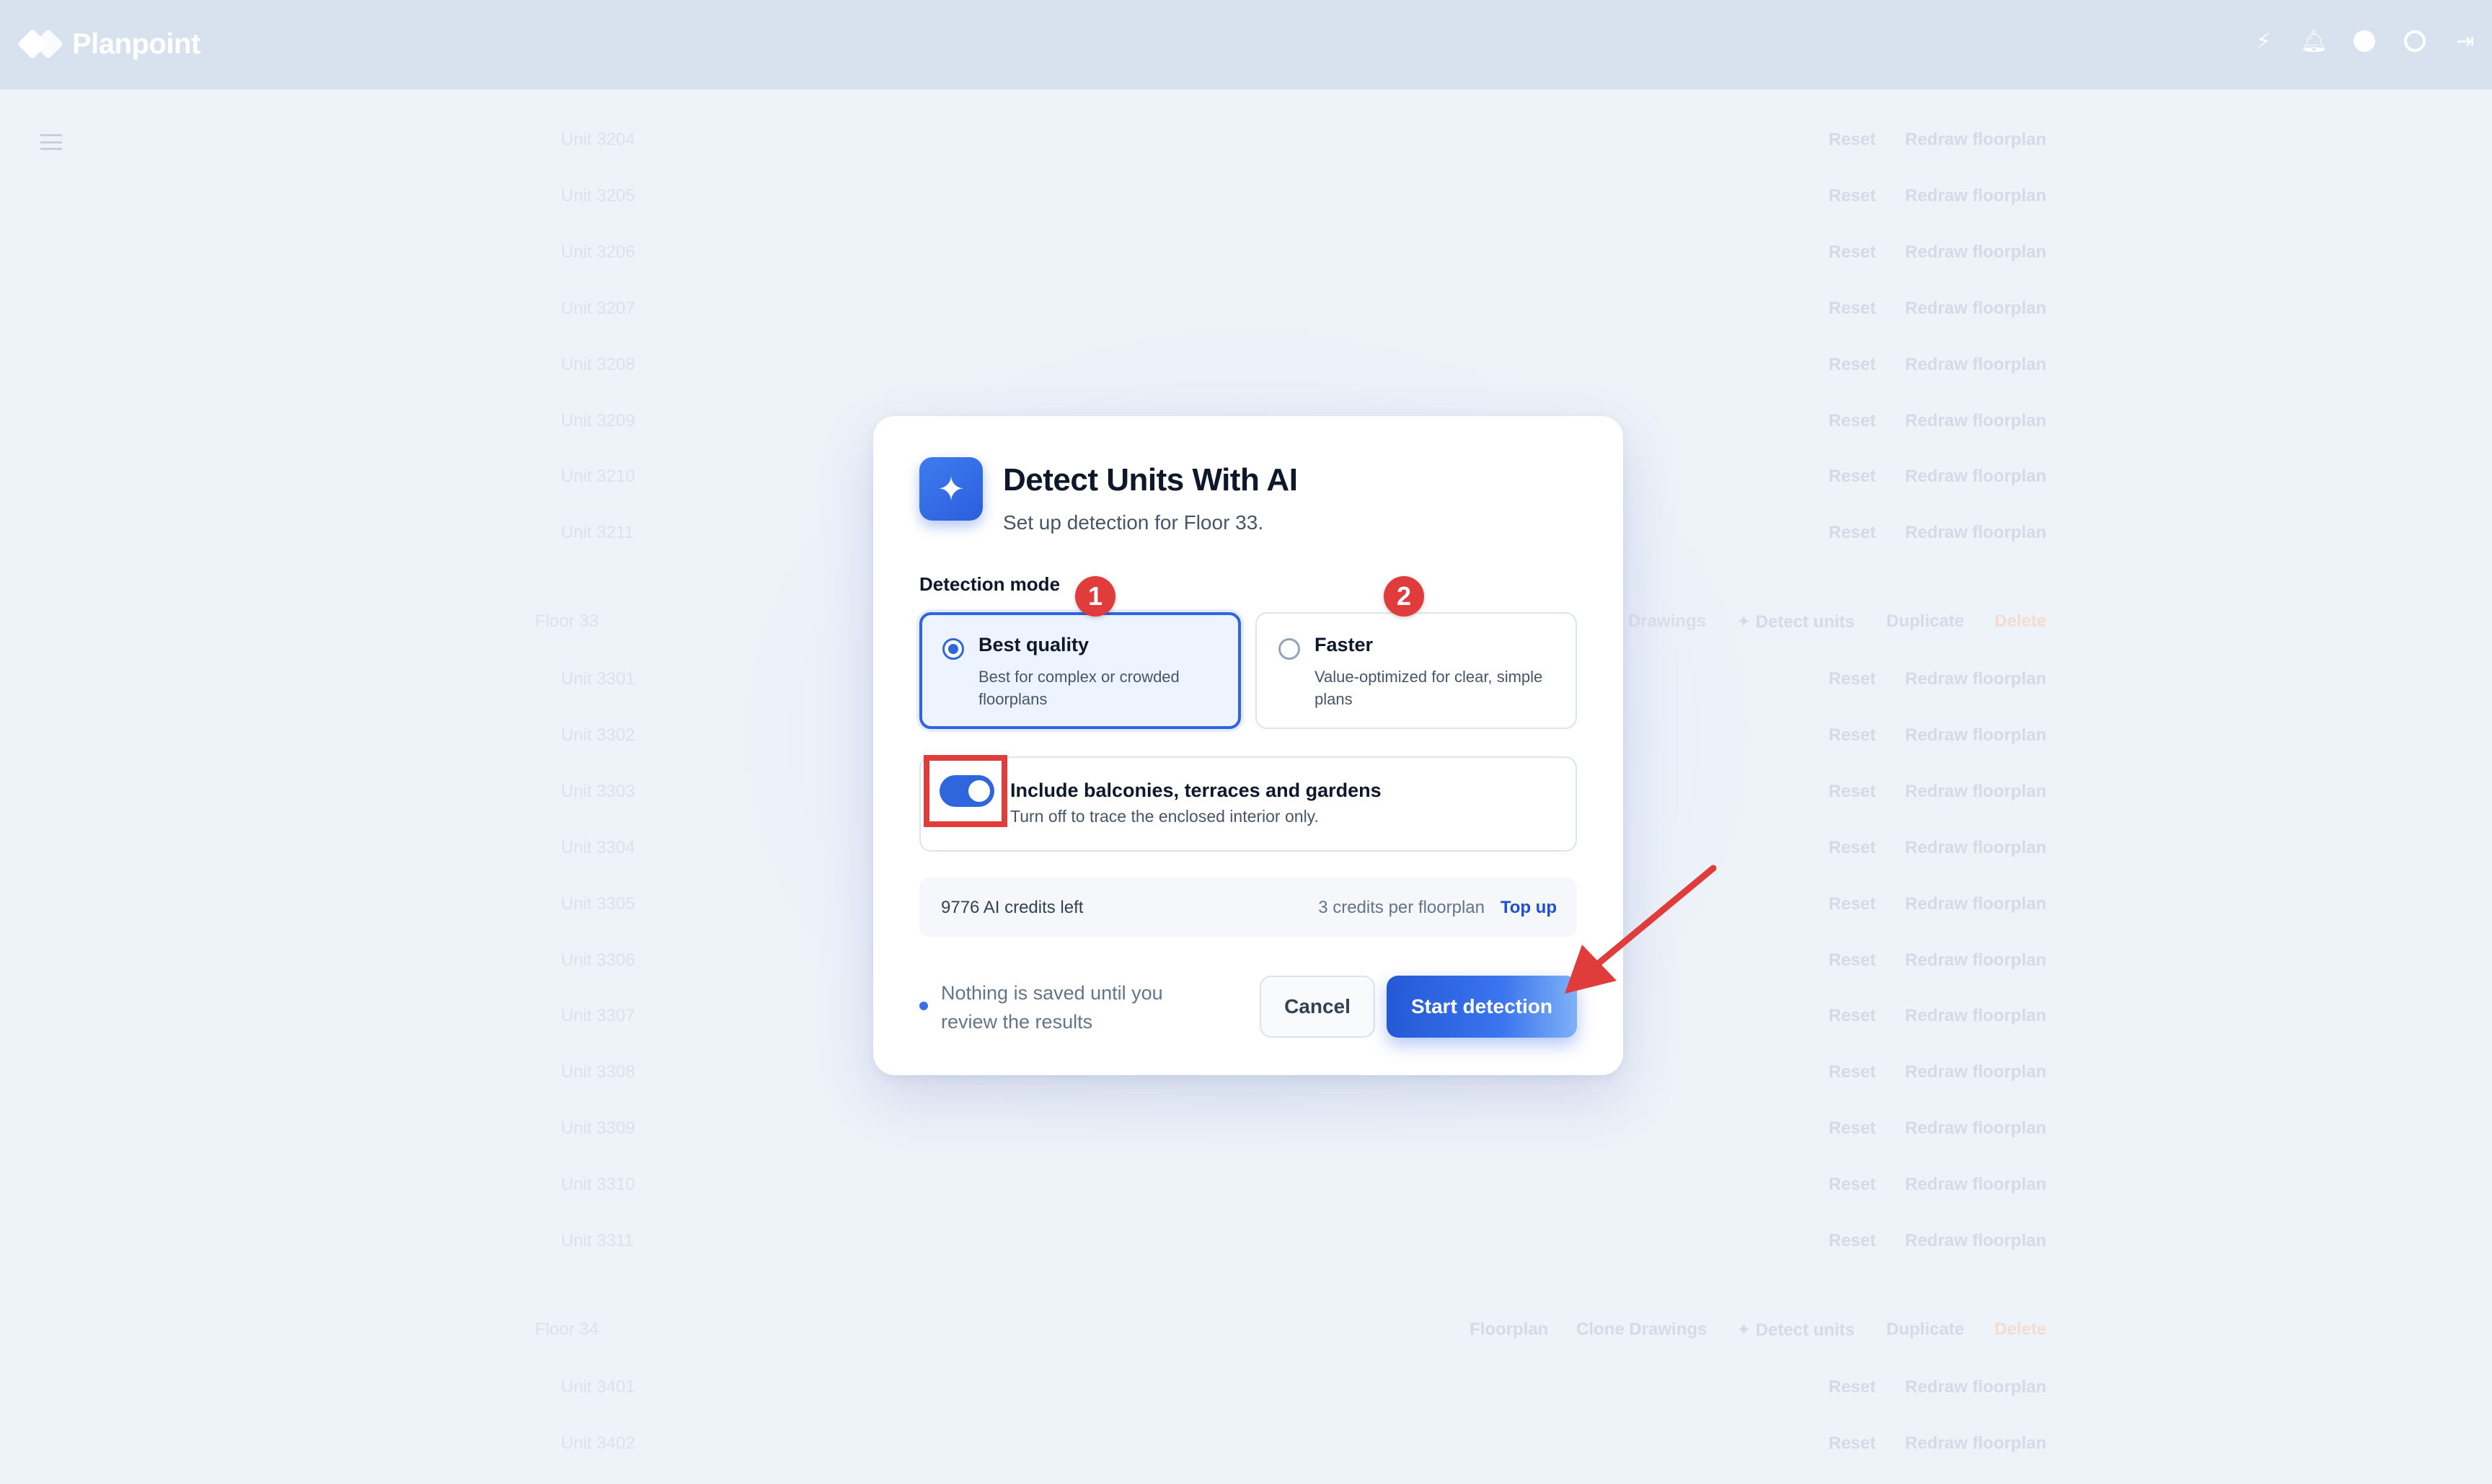  Describe the element at coordinates (1509, 1330) in the screenshot. I see `floorplan-button: Floorplan` at that location.